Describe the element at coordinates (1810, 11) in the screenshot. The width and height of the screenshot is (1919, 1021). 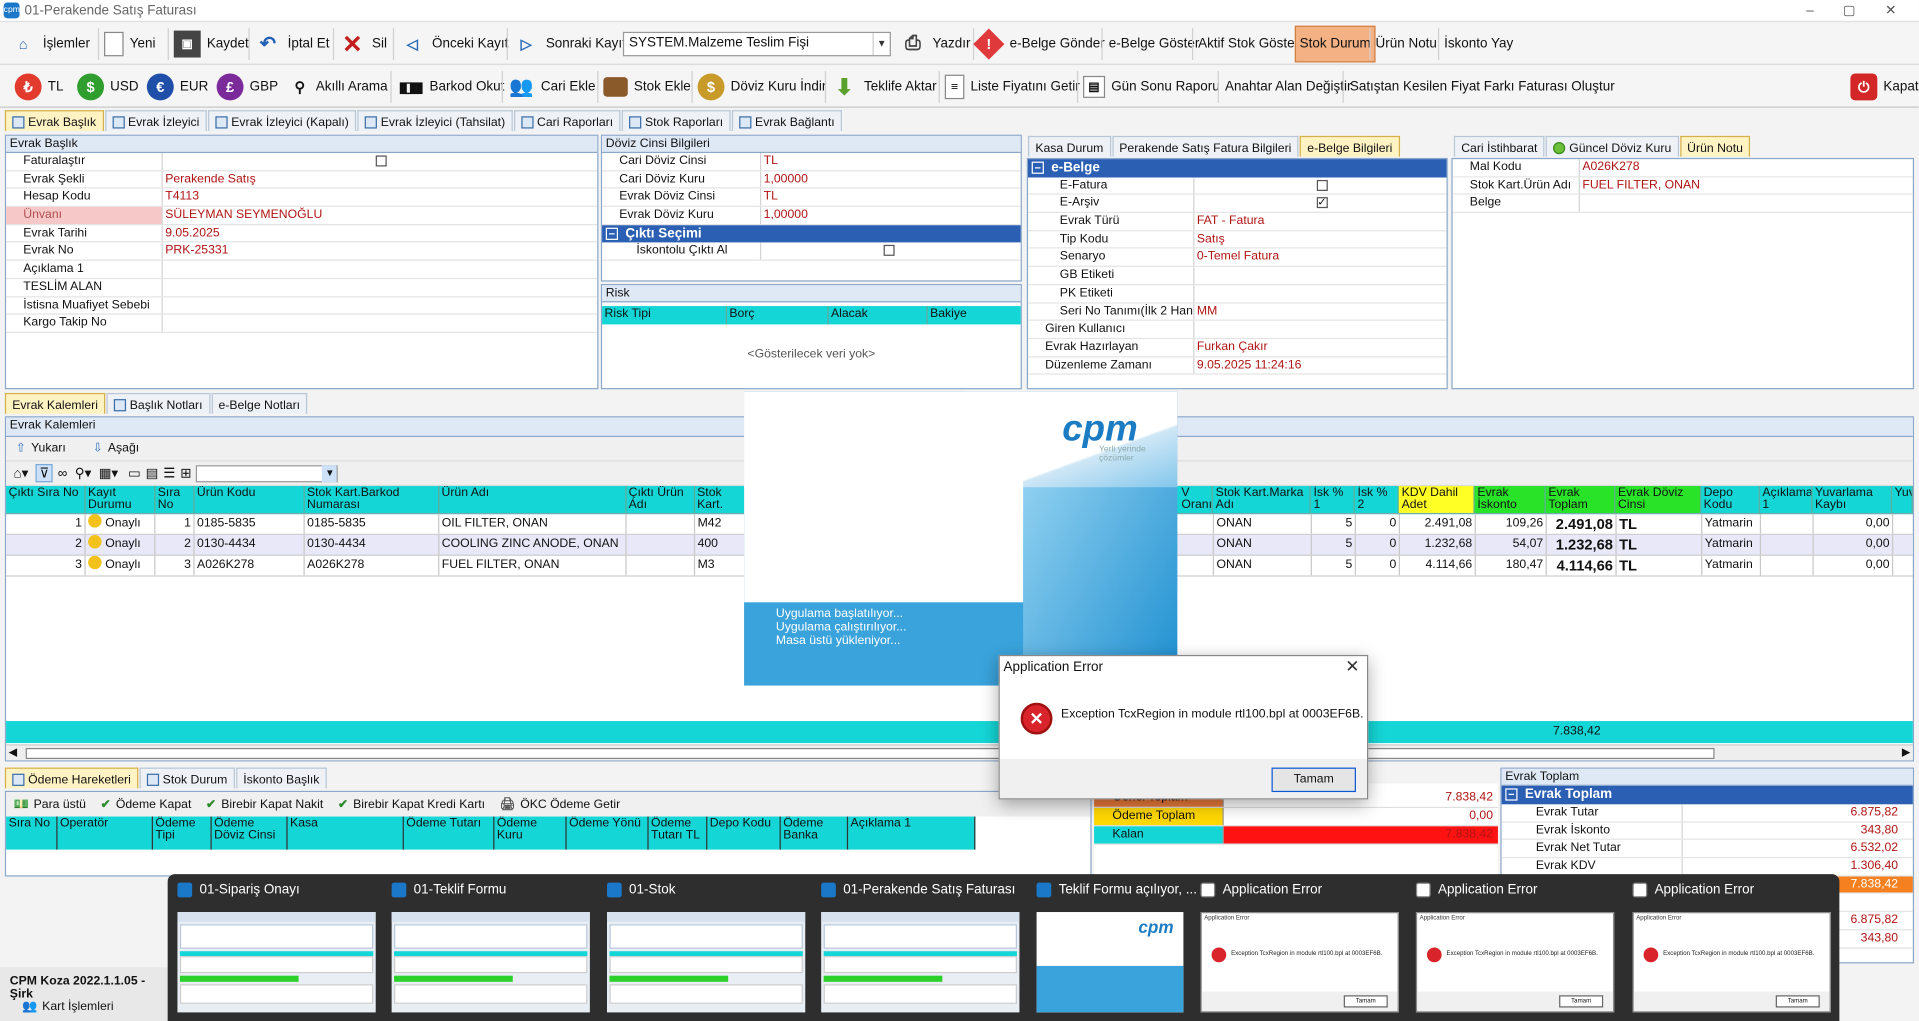
I see `minimize-icon: –` at that location.